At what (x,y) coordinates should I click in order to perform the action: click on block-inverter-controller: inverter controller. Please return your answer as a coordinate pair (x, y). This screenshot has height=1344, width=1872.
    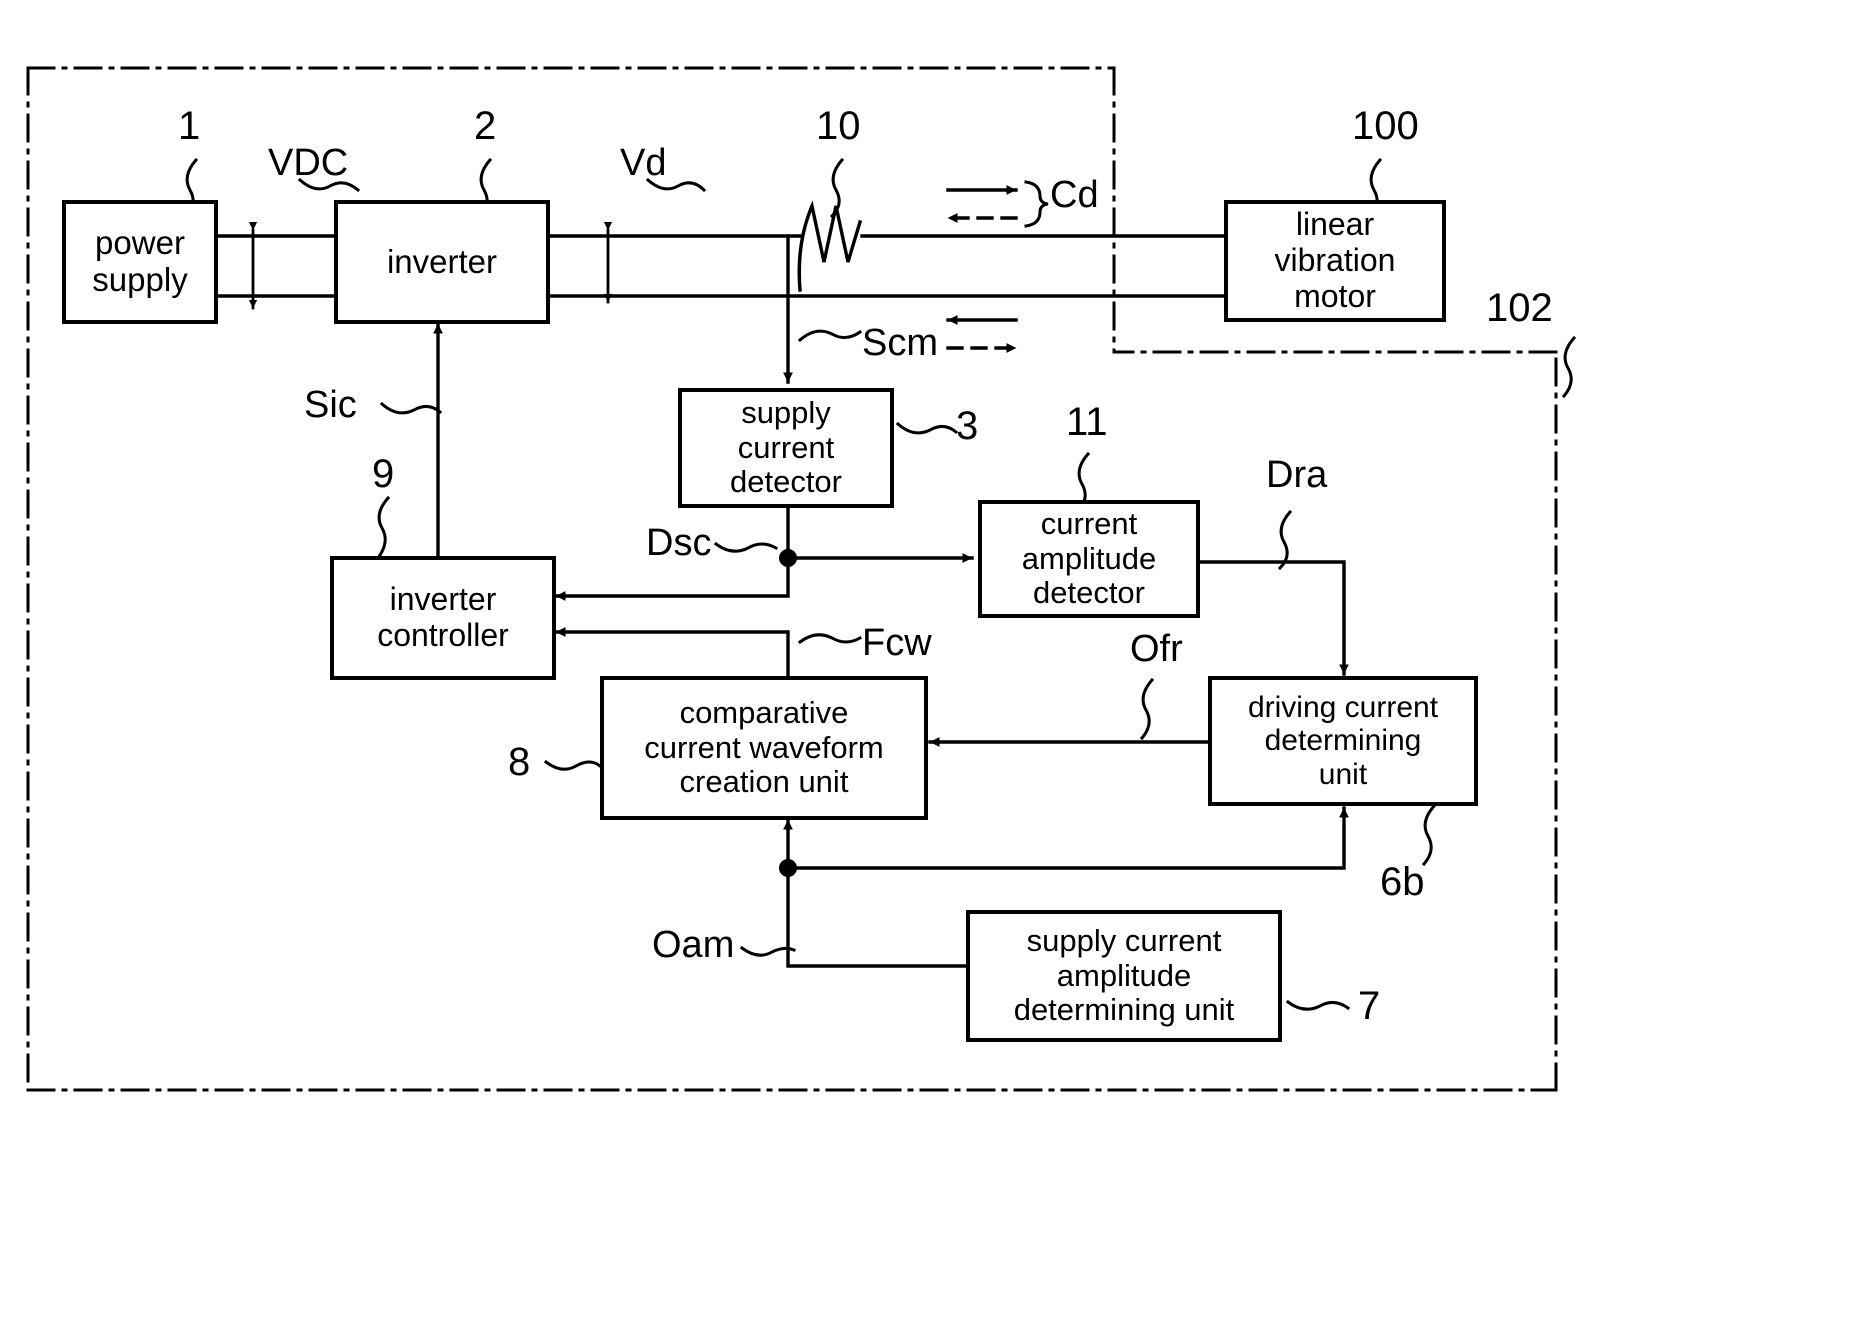
    Looking at the image, I should click on (443, 618).